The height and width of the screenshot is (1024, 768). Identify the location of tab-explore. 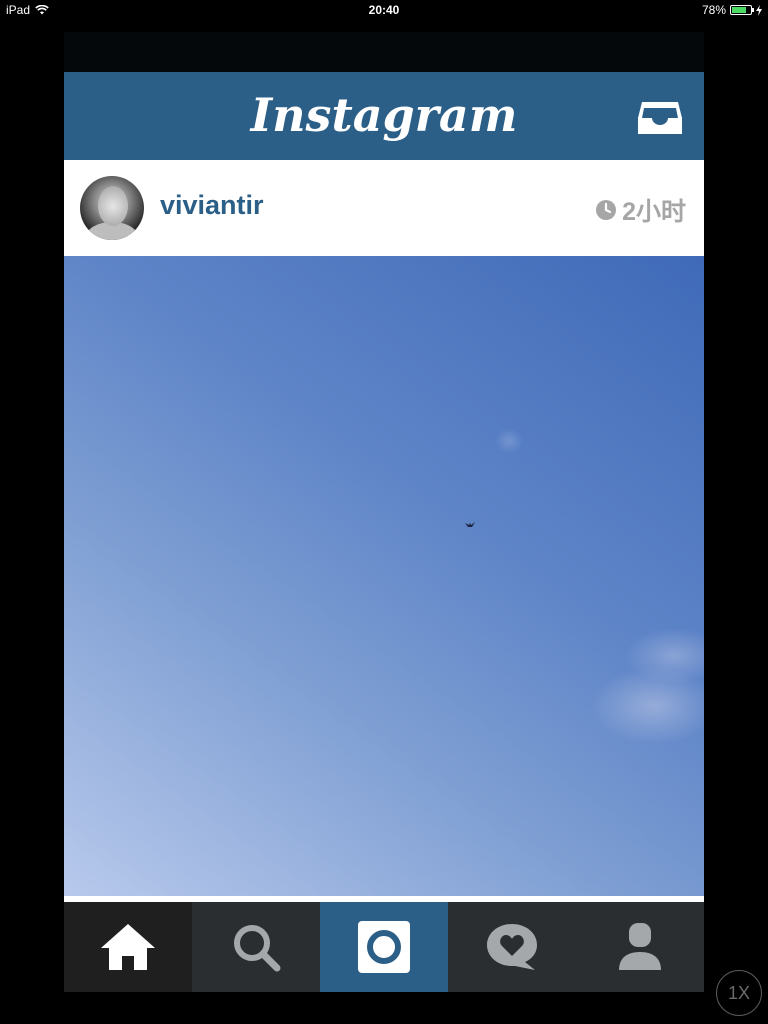
(256, 947).